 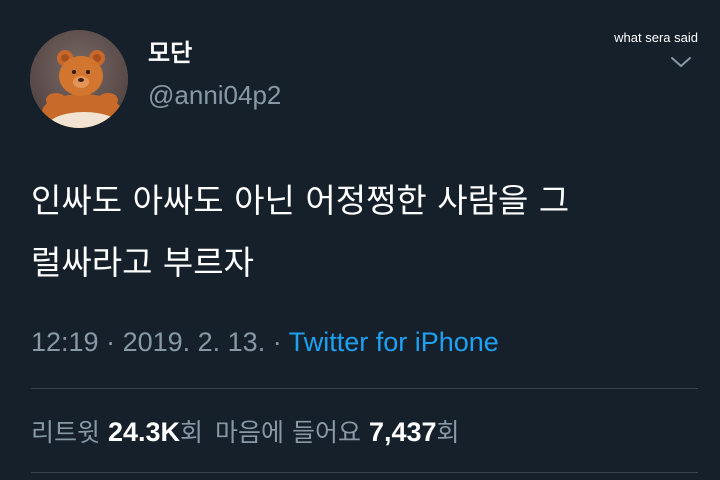 What do you see at coordinates (214, 53) in the screenshot?
I see `display-name: 모단` at bounding box center [214, 53].